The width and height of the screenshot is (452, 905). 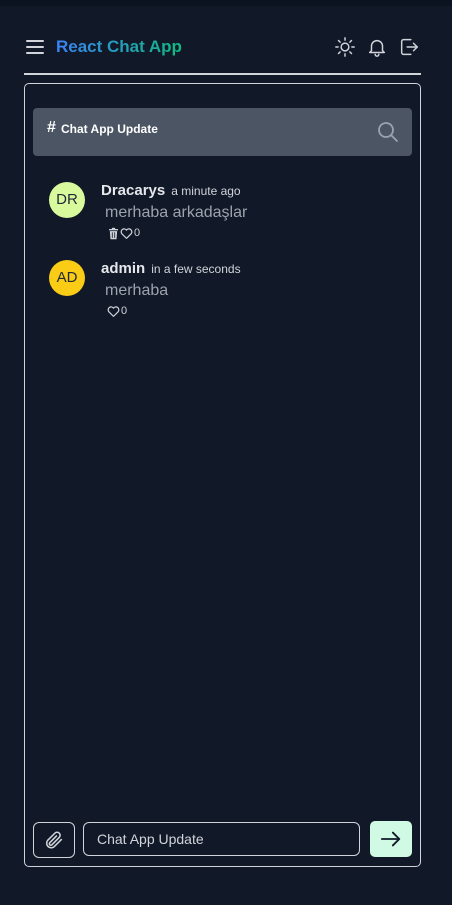 What do you see at coordinates (345, 47) in the screenshot?
I see `sun-icon` at bounding box center [345, 47].